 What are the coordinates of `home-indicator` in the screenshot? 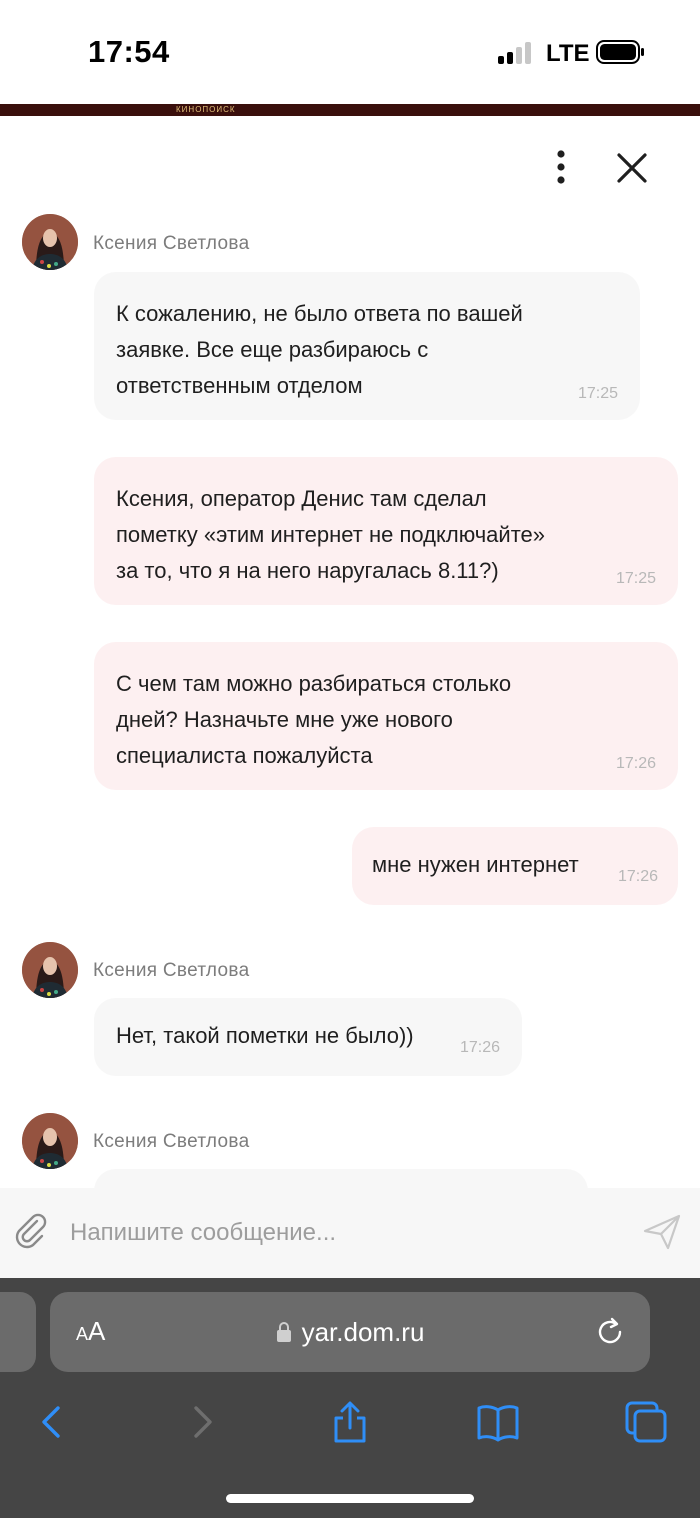 It's located at (350, 1498).